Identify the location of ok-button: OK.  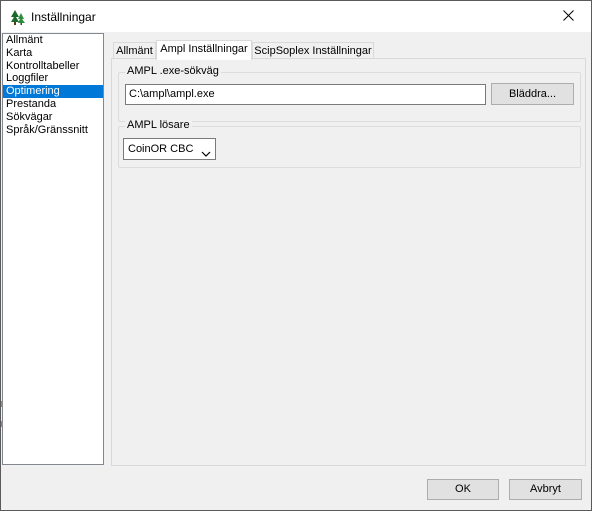
(463, 489).